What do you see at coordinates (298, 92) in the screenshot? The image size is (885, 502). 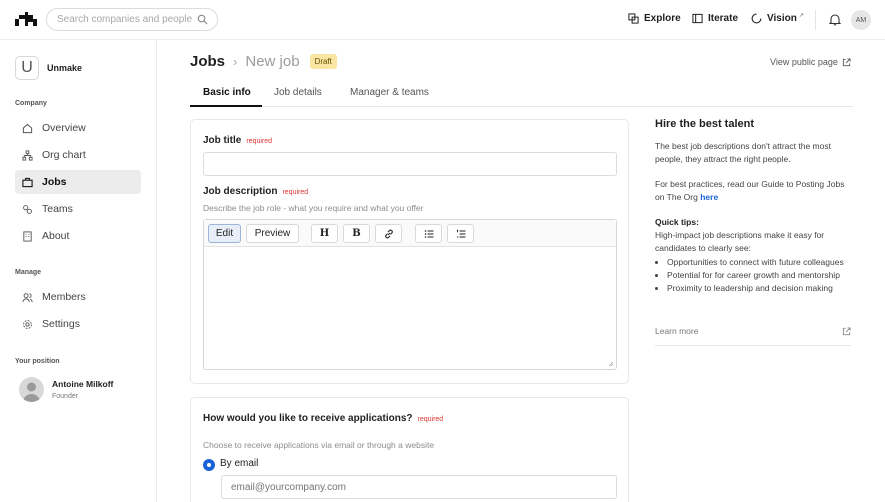 I see `tab-job-details: Job details` at bounding box center [298, 92].